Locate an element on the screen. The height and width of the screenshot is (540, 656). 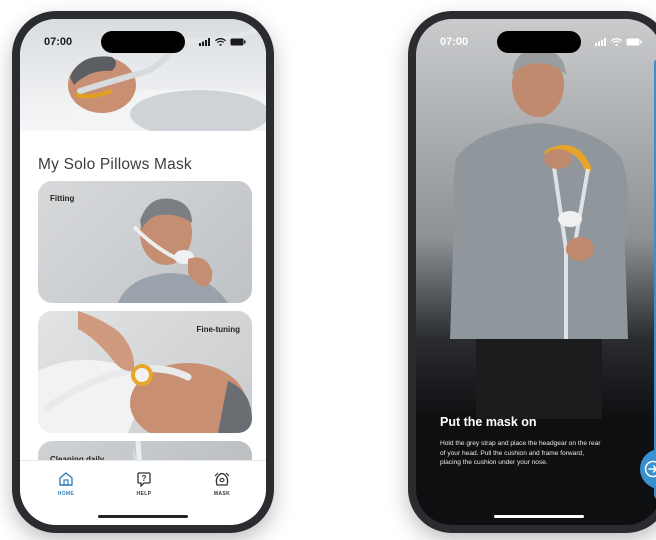
arrow-right-circle-icon is located at coordinates (650, 469).